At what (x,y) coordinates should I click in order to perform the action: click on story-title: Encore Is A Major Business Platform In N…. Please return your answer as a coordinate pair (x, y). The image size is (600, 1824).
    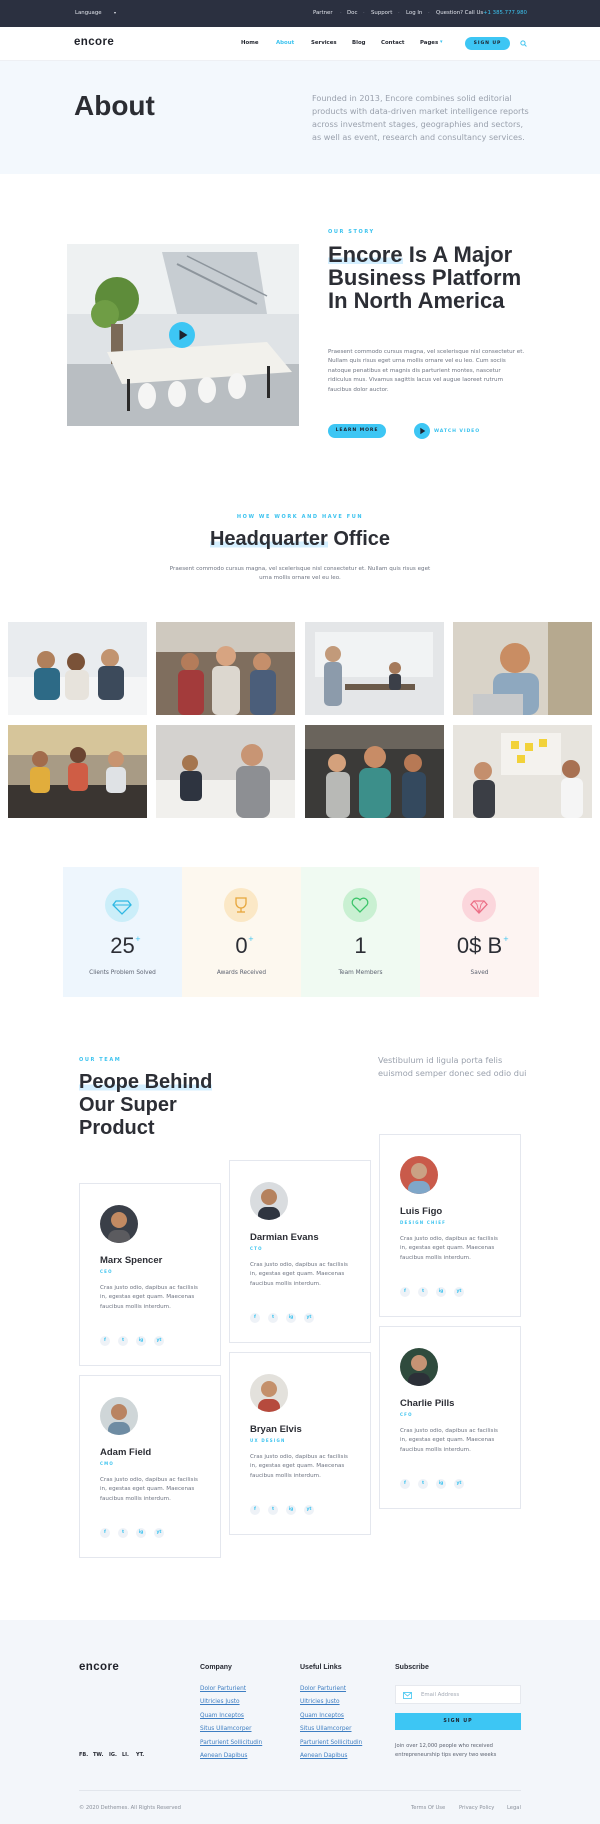
    Looking at the image, I should click on (430, 277).